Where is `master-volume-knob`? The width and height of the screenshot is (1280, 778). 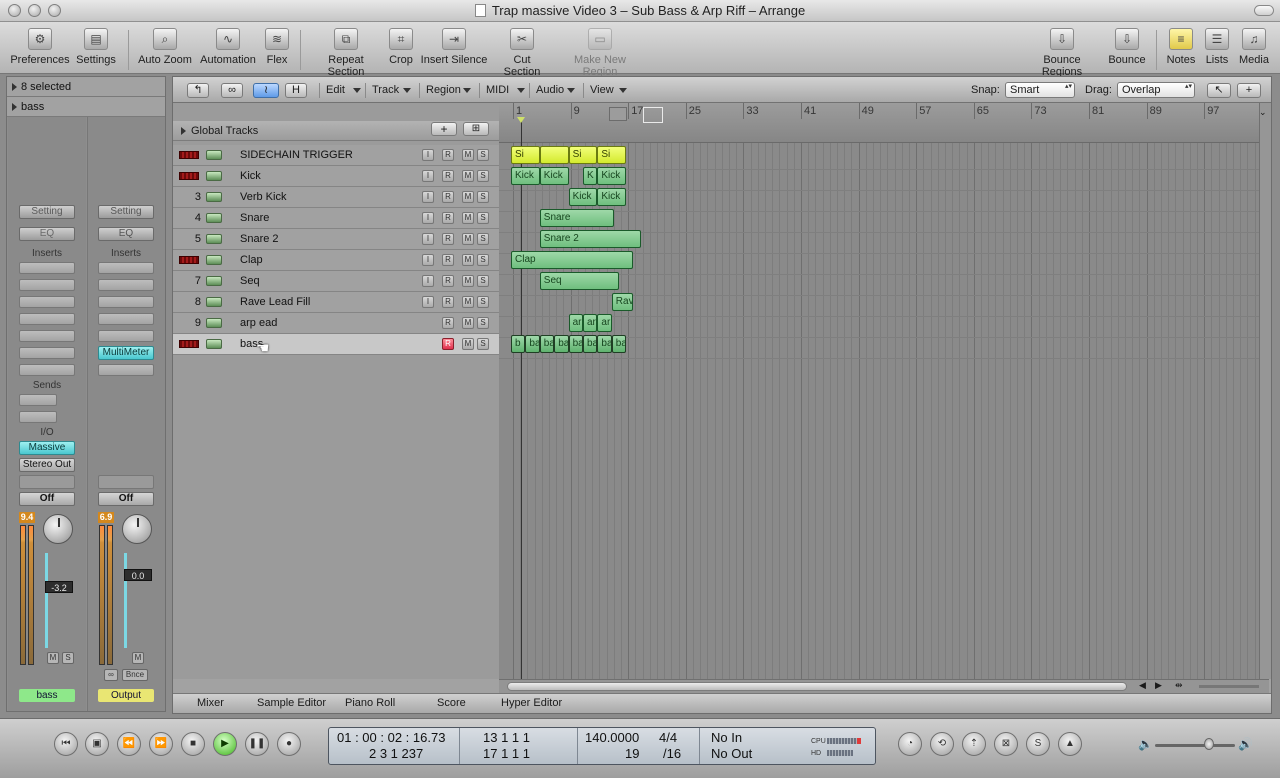 master-volume-knob is located at coordinates (1209, 744).